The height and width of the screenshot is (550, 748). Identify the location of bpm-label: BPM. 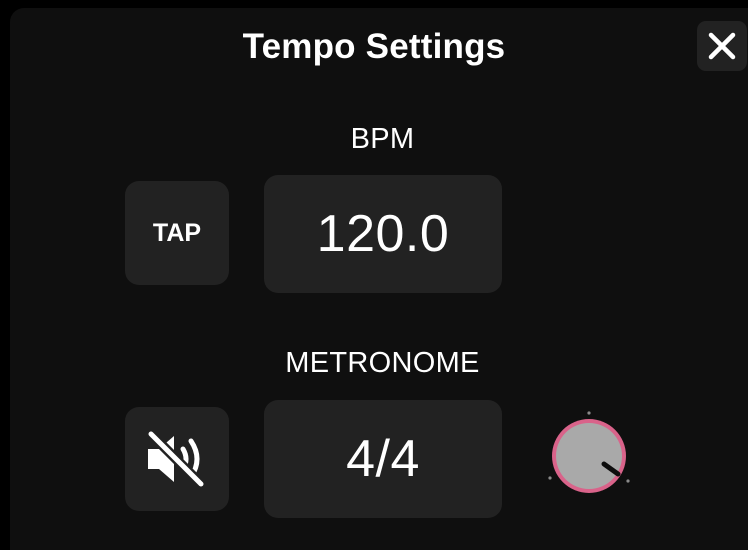
(382, 139).